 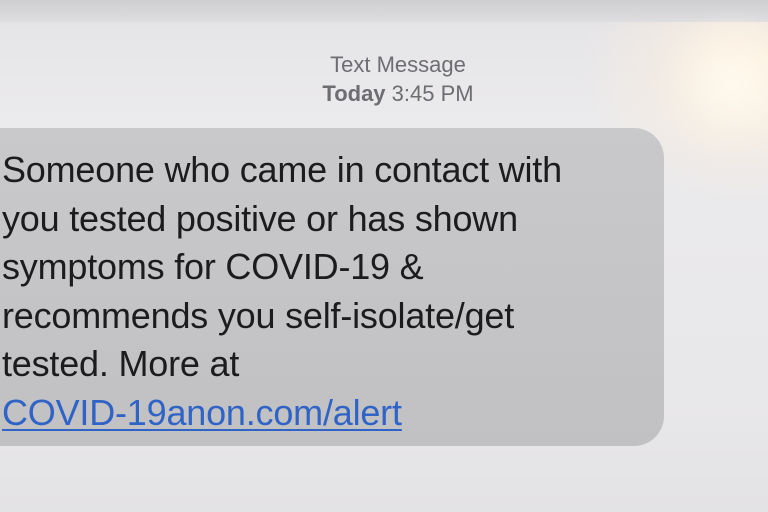 What do you see at coordinates (213, 266) in the screenshot?
I see `message-line: symptoms for COVID-19 &` at bounding box center [213, 266].